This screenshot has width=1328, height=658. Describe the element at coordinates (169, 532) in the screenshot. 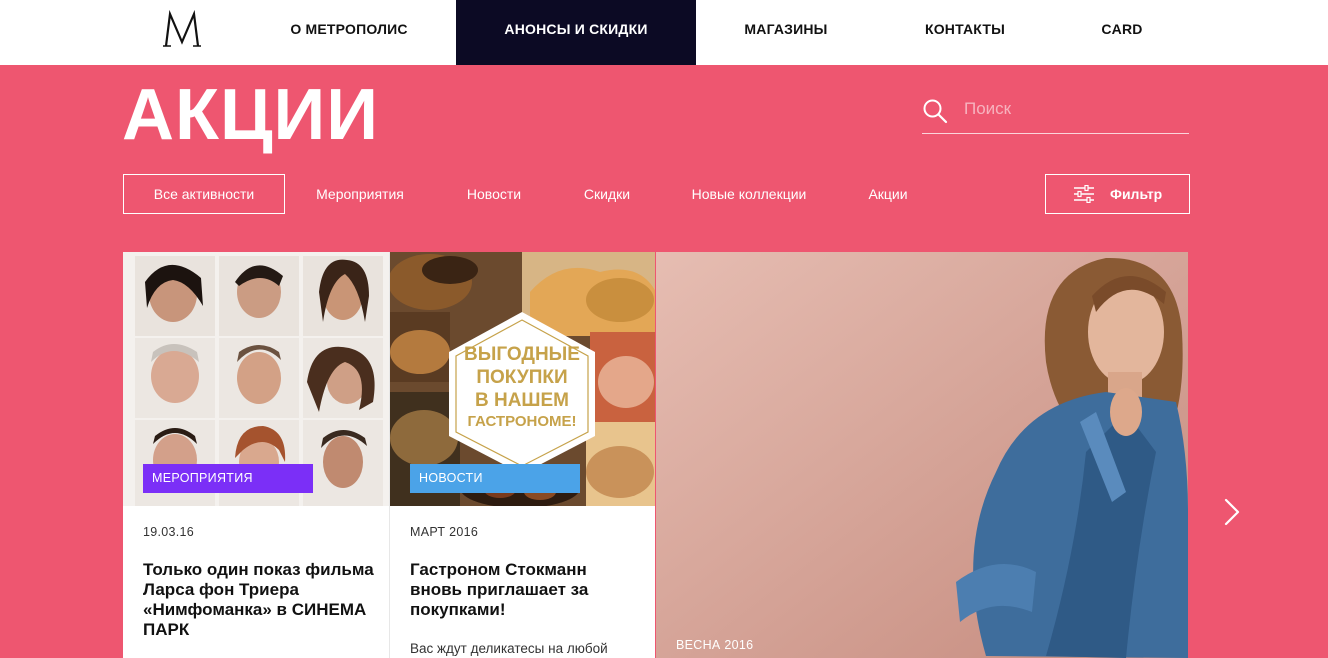

I see `card-date: 19.03.16` at that location.